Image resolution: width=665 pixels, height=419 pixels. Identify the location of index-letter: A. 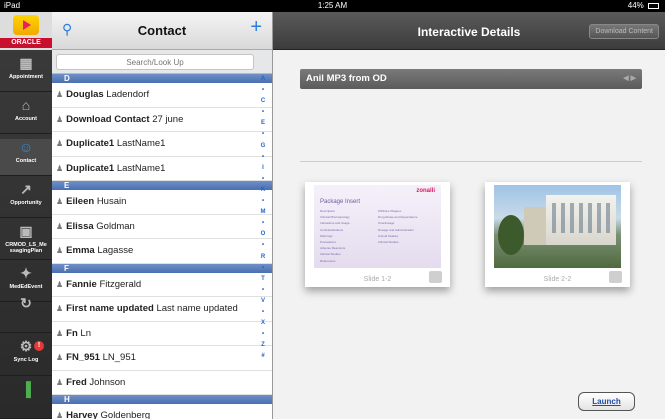
(263, 79).